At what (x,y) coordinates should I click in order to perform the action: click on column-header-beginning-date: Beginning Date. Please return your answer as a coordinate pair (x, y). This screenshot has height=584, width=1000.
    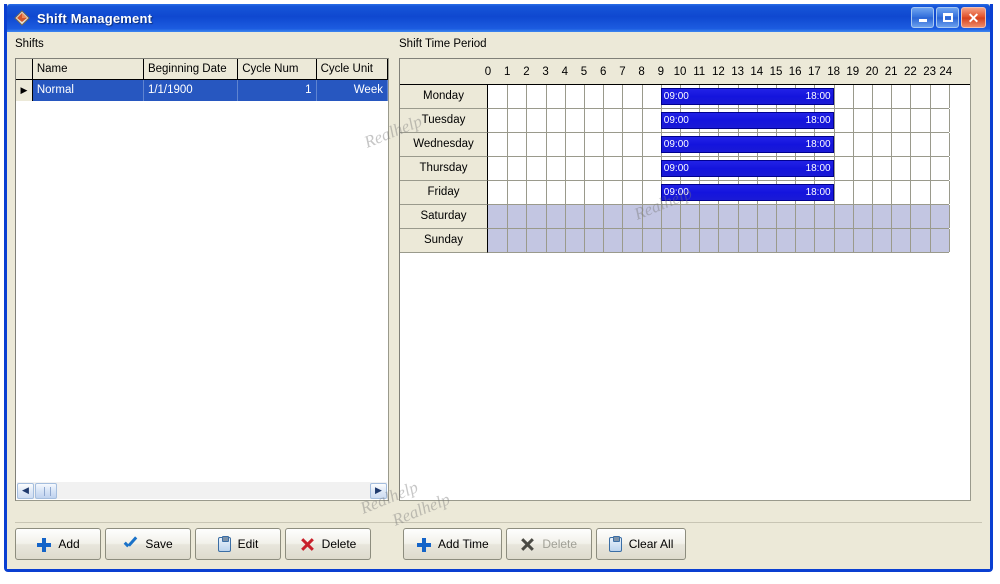
    Looking at the image, I should click on (191, 69).